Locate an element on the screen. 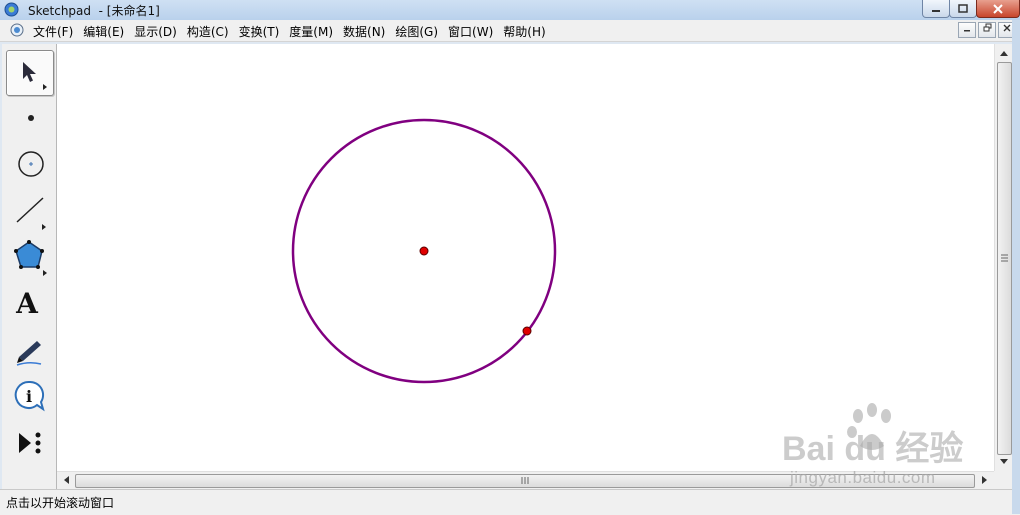  menu-edit: 编辑(E) is located at coordinates (103, 31).